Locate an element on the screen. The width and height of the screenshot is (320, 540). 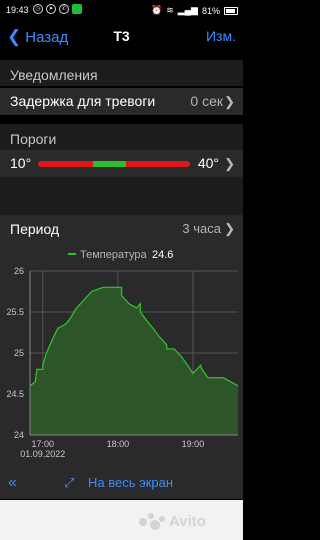
period-label: Период is located at coordinates (35, 229).